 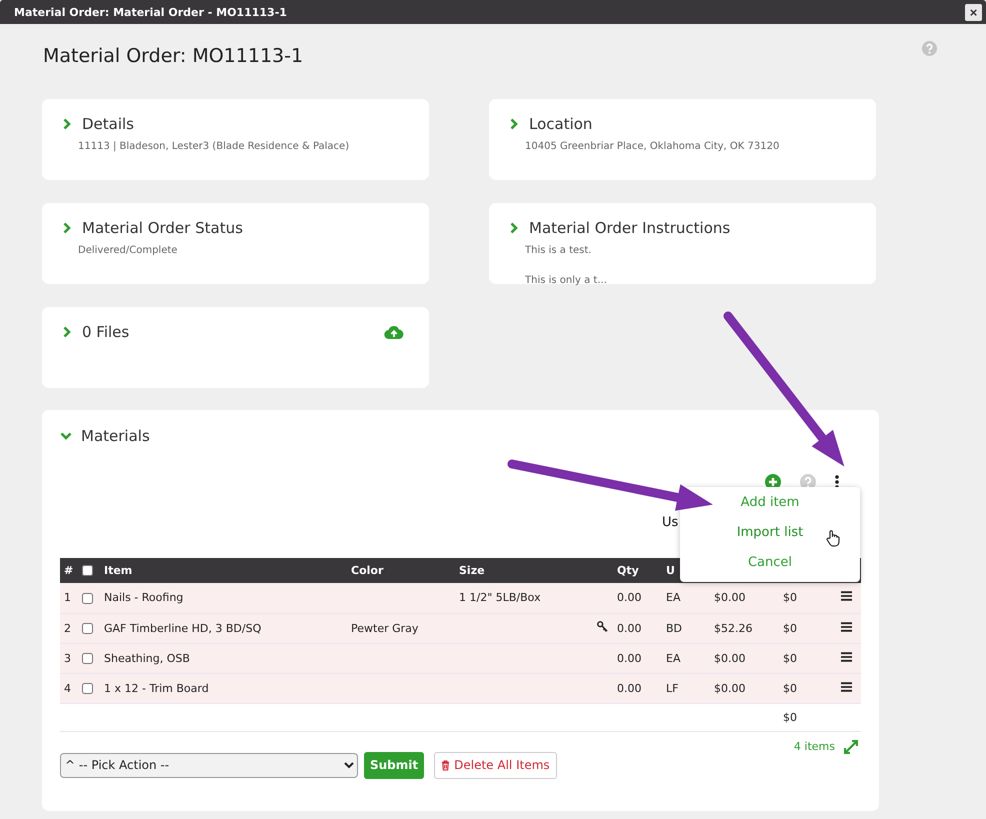 I want to click on action-dropdown: ^ -- Pick Action --, so click(x=209, y=765).